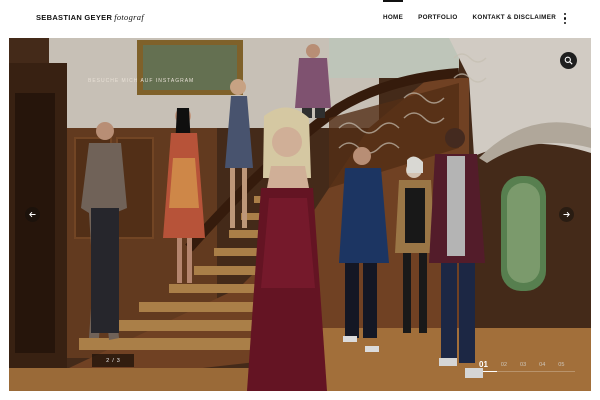 This screenshot has width=600, height=400. I want to click on slide-counter-current: 2, so click(108, 360).